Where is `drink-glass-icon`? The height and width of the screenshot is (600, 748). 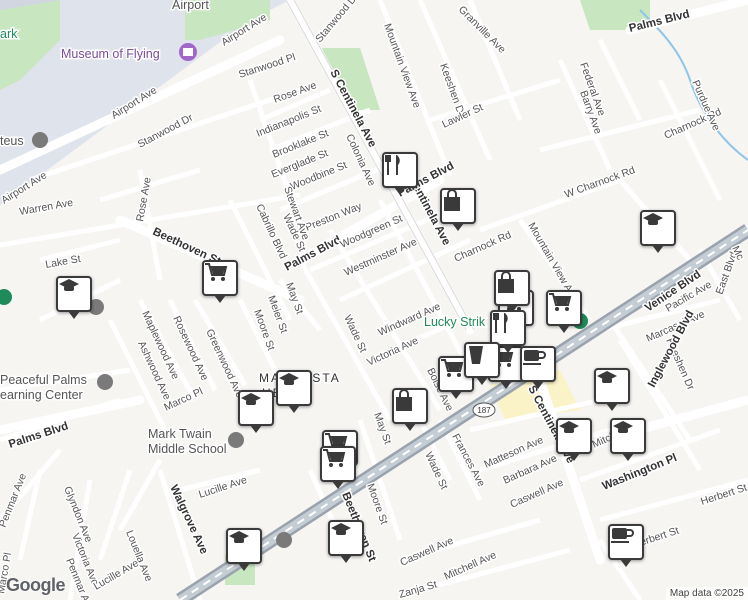 drink-glass-icon is located at coordinates (476, 355).